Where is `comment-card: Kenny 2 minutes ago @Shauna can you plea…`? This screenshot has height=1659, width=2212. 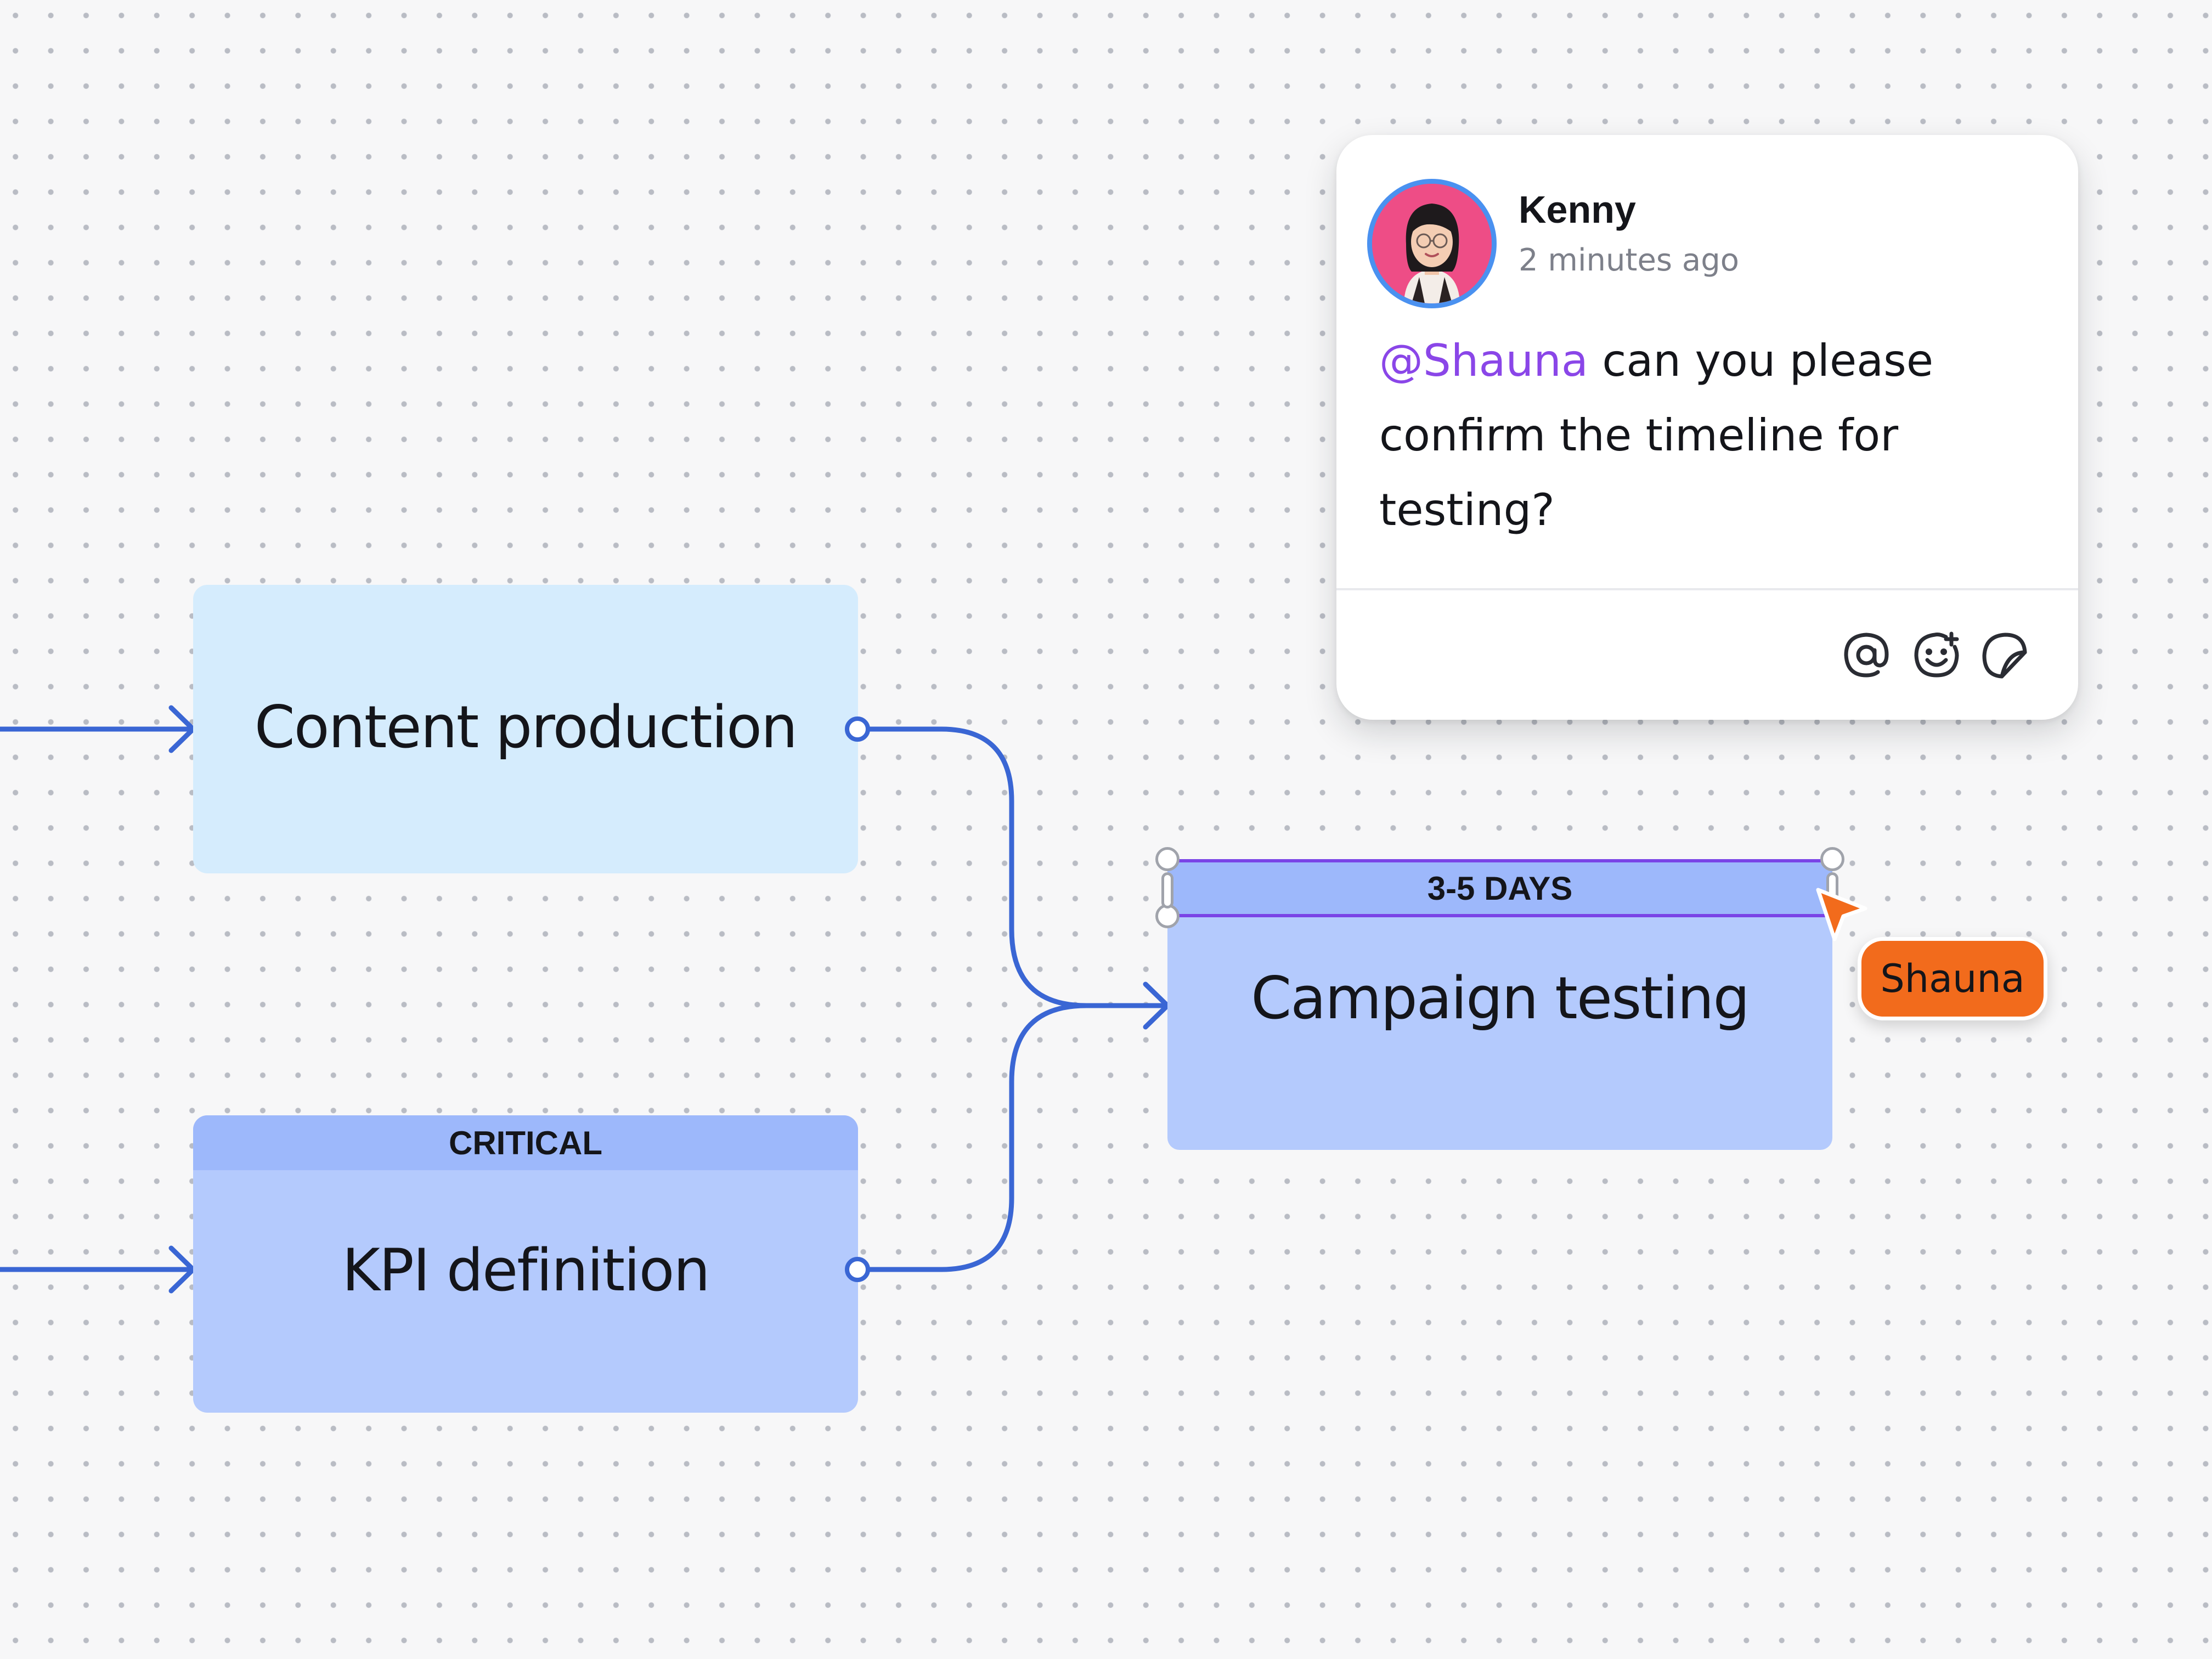 comment-card: Kenny 2 minutes ago @Shauna can you plea… is located at coordinates (1707, 428).